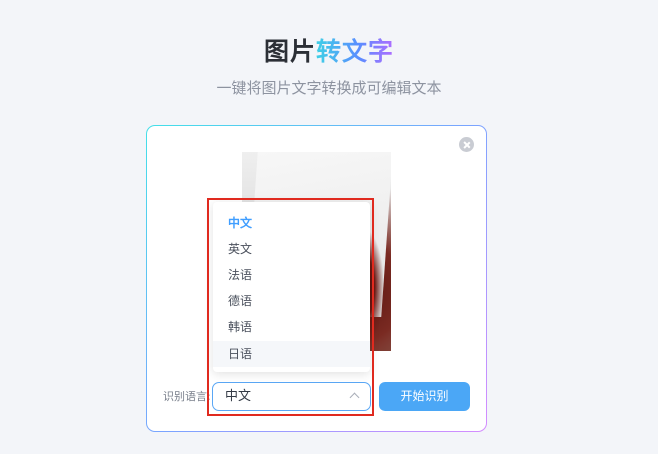 This screenshot has width=658, height=454. Describe the element at coordinates (187, 396) in the screenshot. I see `language-label: 识别语言:` at that location.